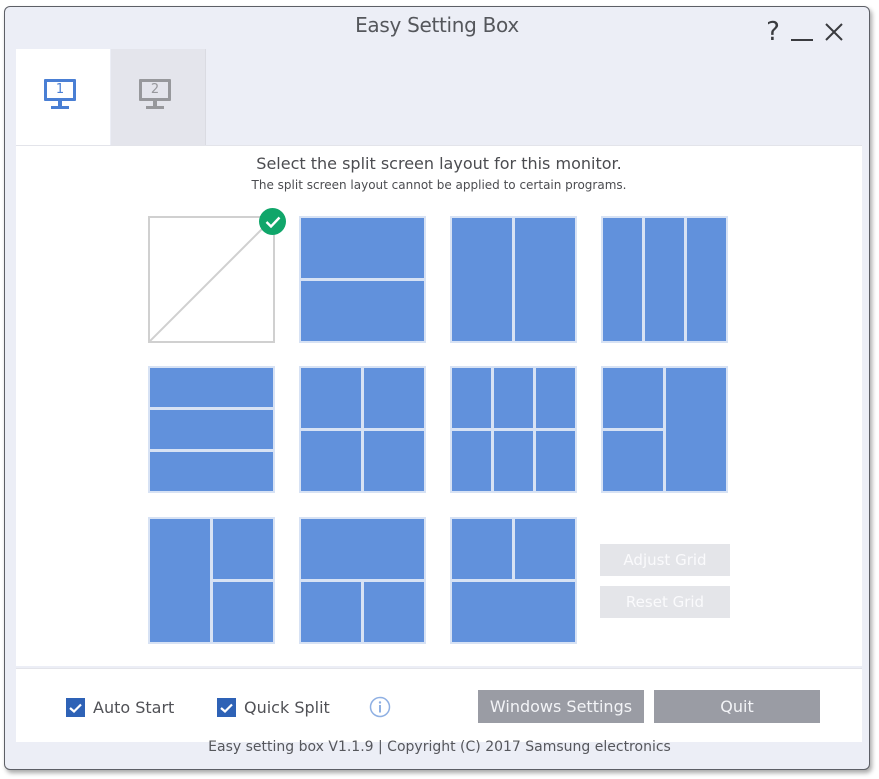 This screenshot has width=879, height=779. I want to click on monitor-icon: 2, so click(158, 97).